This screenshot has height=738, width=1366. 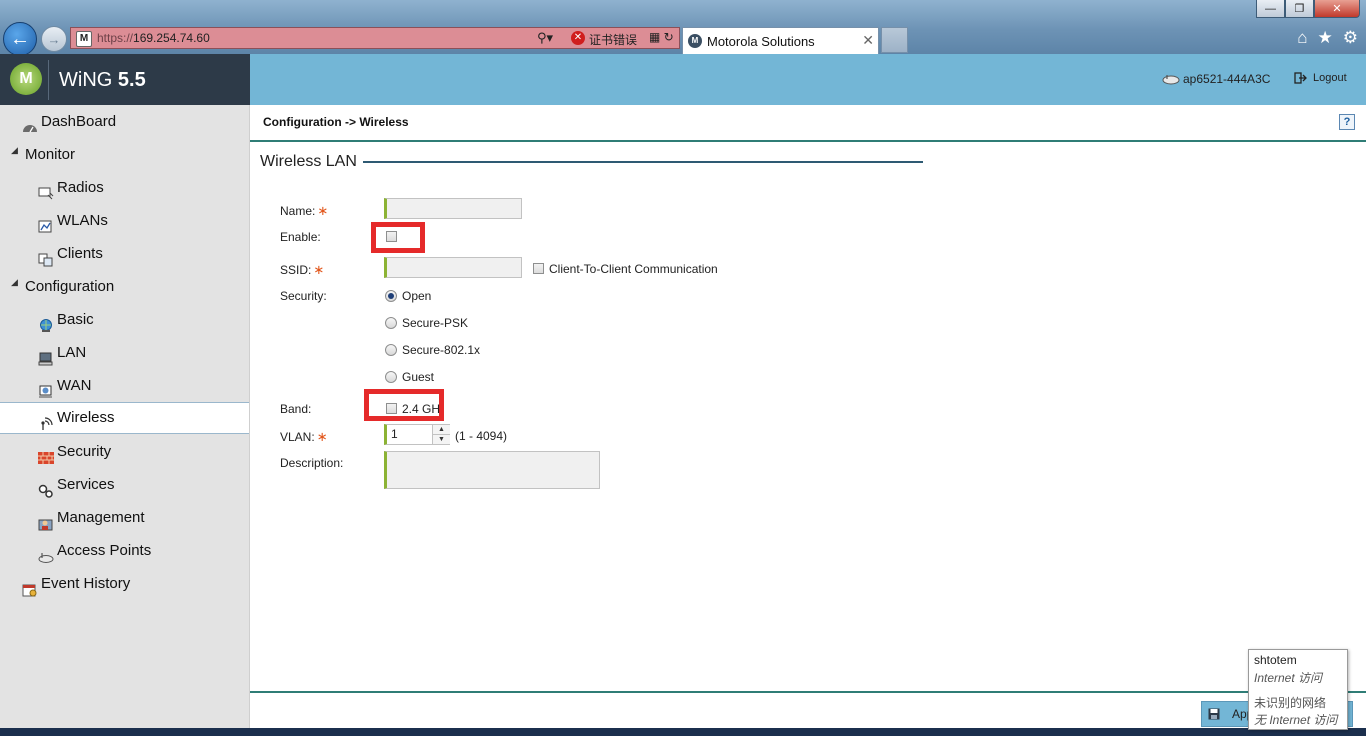 I want to click on forward-arrow-icon: →, so click(x=54, y=39).